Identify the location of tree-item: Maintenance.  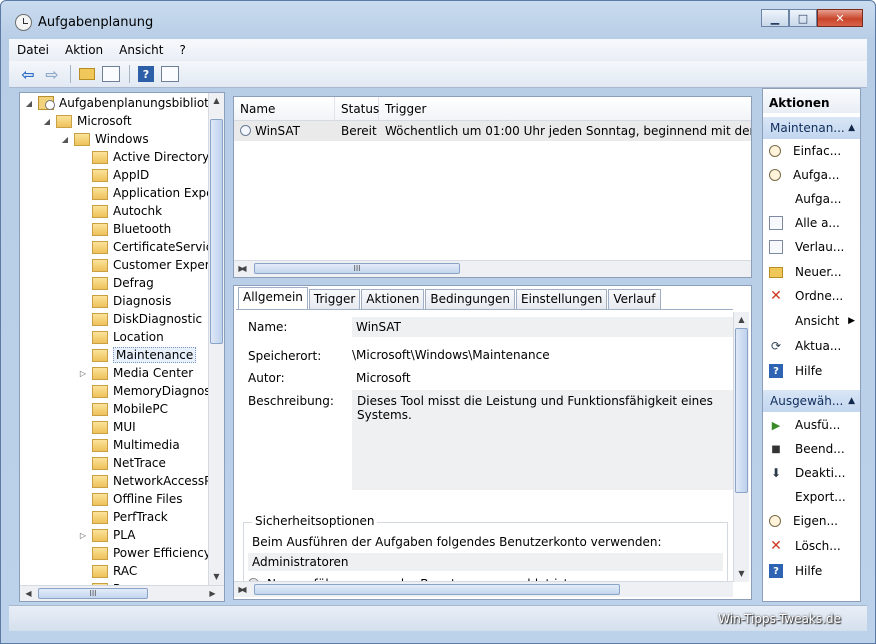
(137, 355).